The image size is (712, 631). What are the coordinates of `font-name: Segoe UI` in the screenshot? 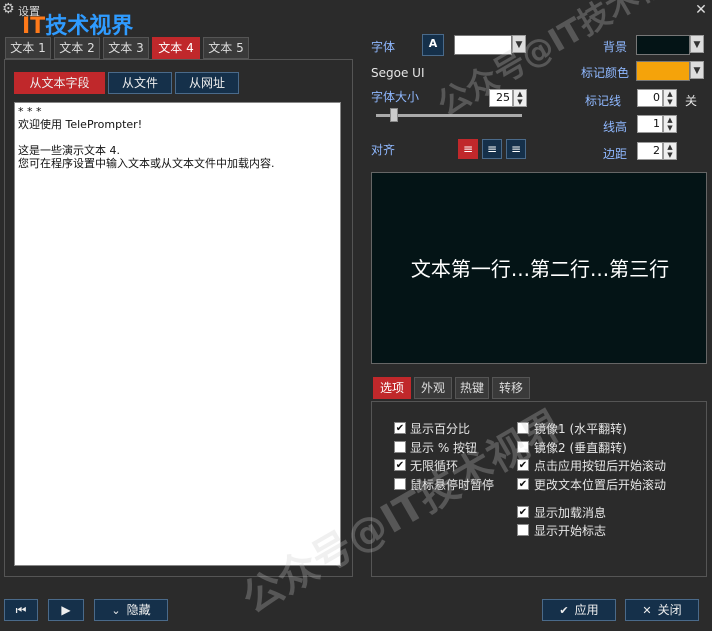 It's located at (398, 73).